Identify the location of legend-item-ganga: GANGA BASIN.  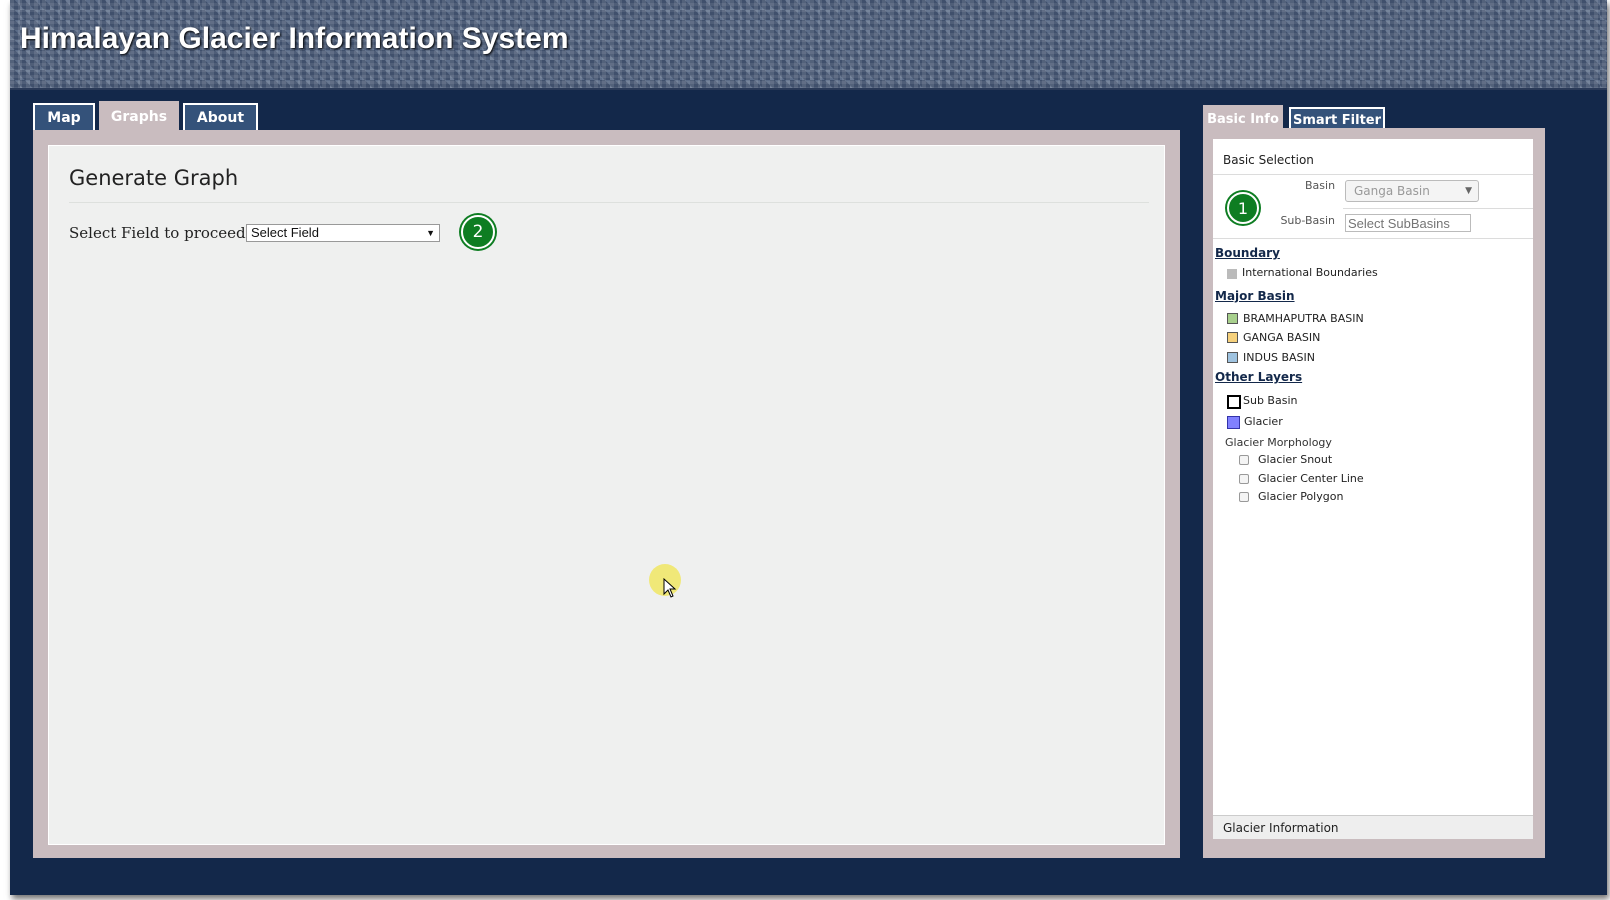
(1273, 337).